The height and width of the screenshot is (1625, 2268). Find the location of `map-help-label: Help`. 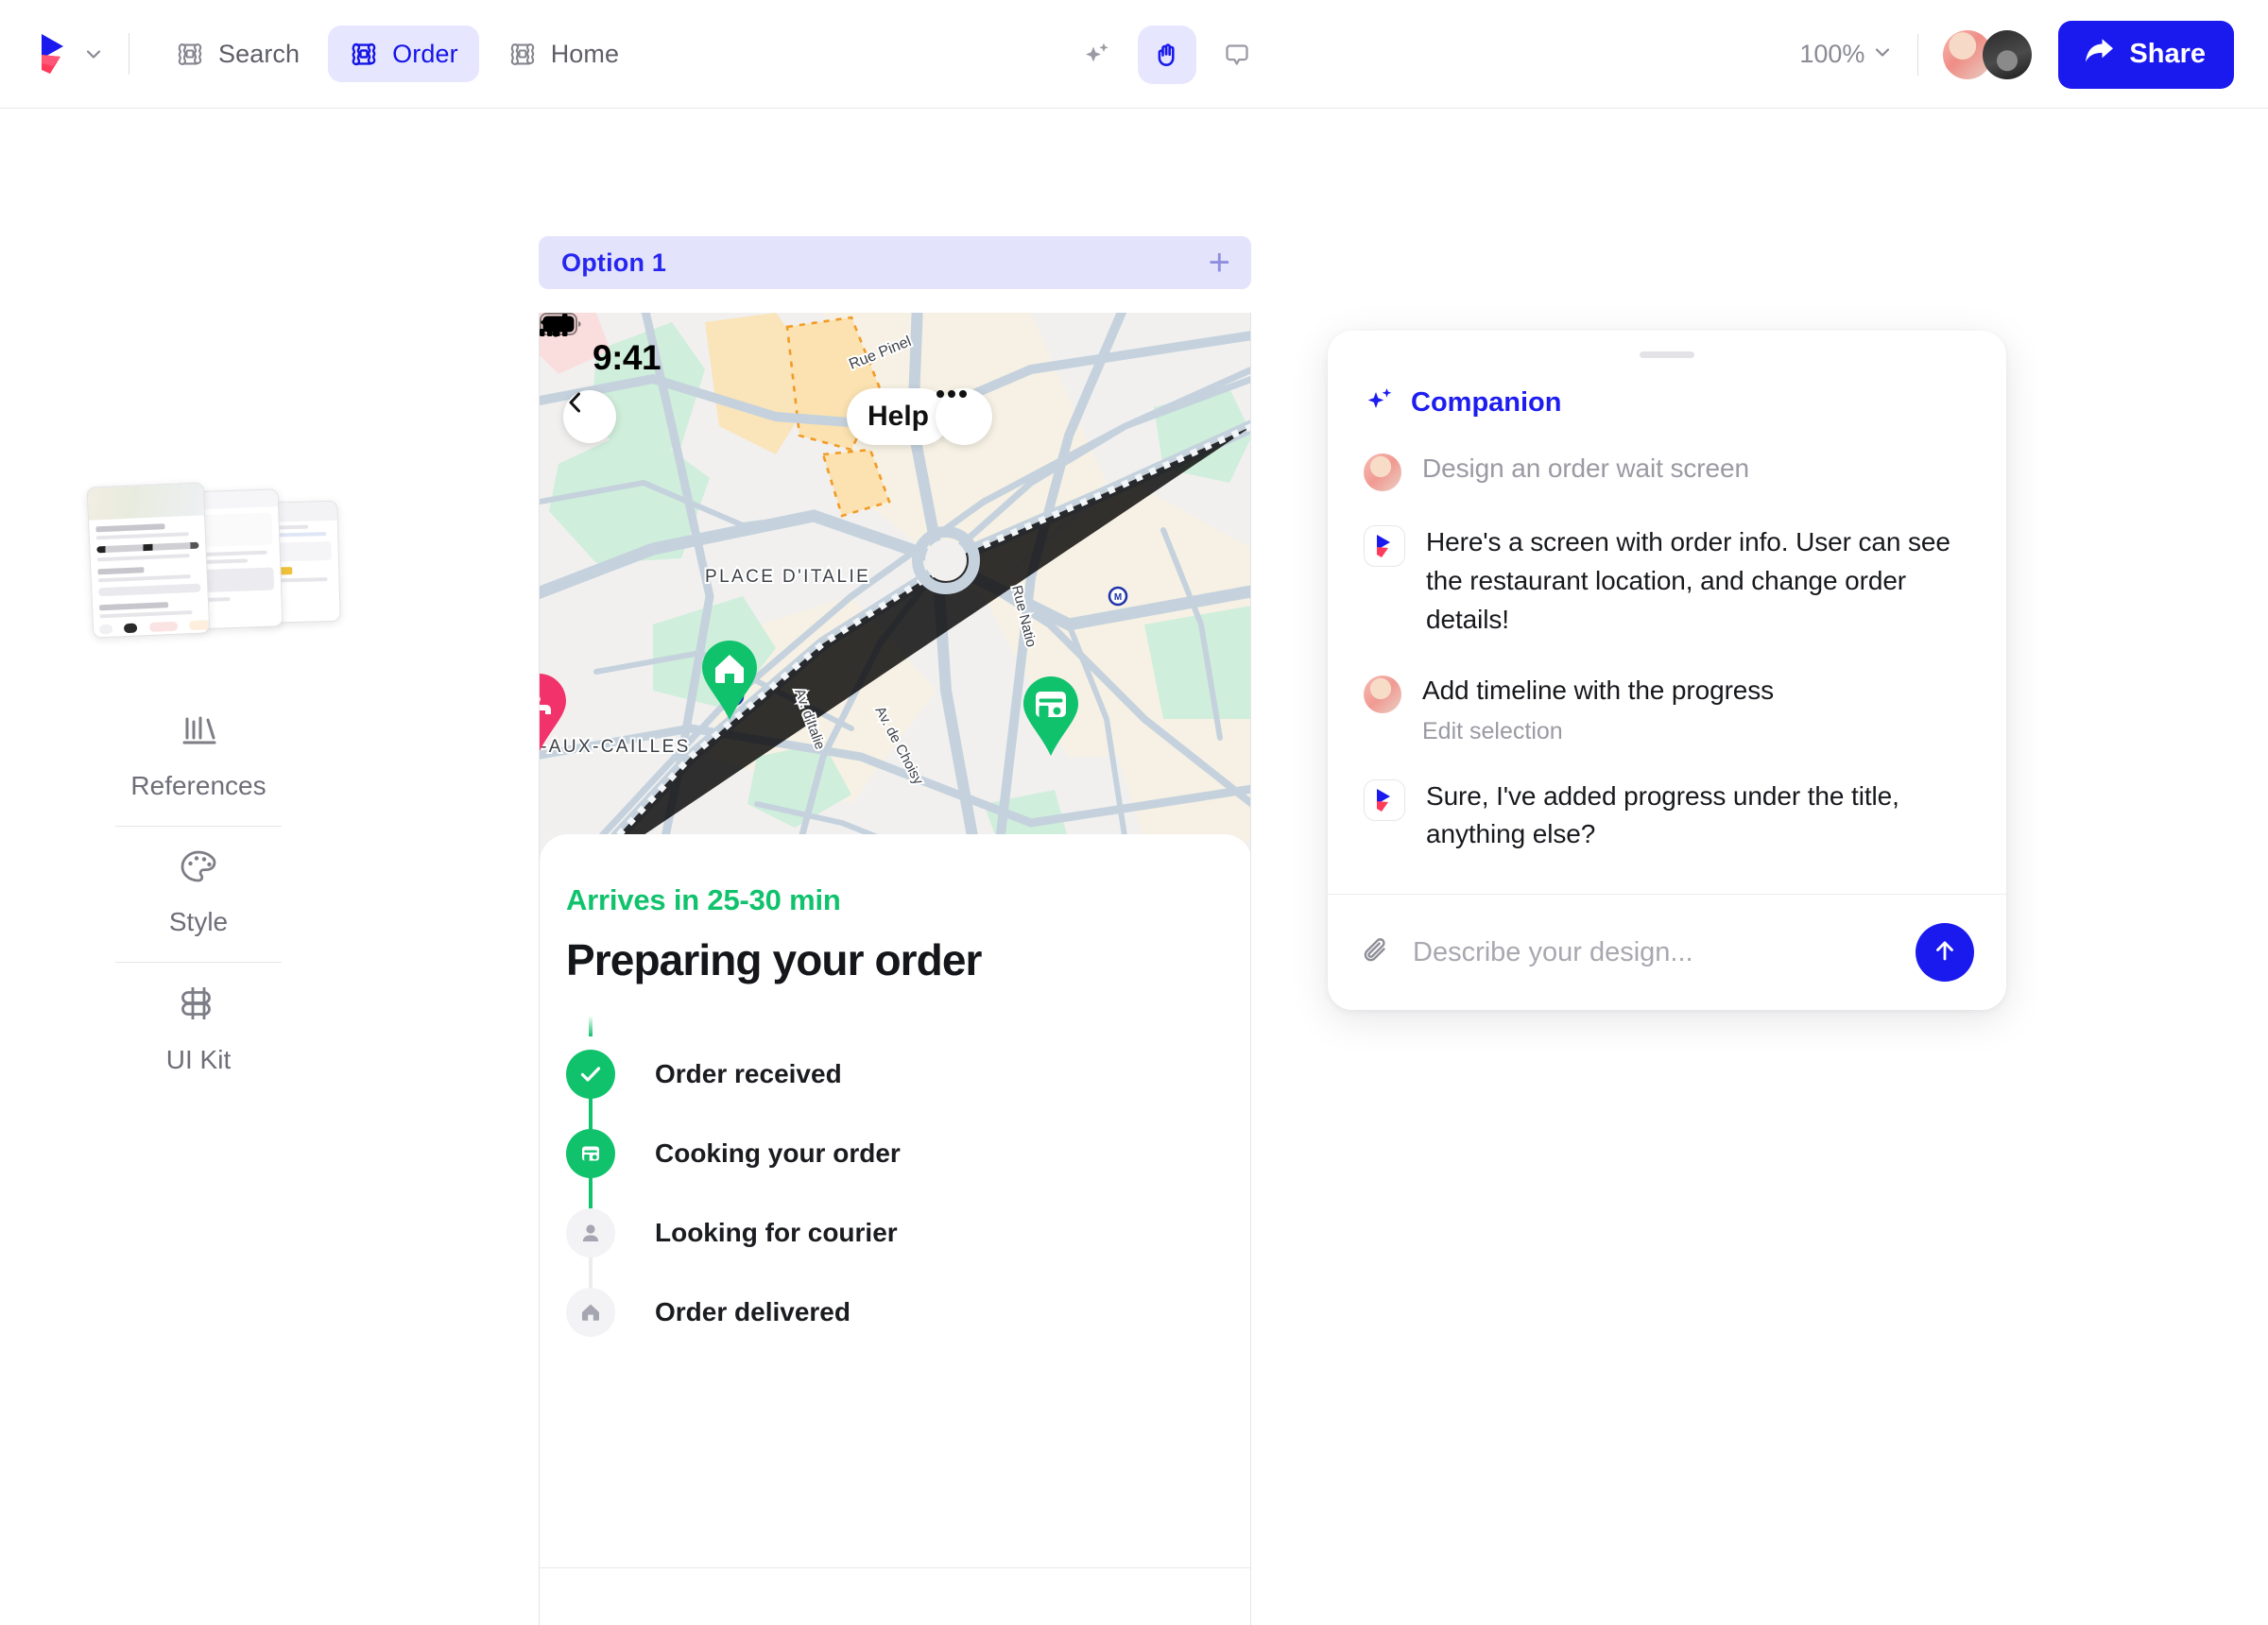

map-help-label: Help is located at coordinates (899, 417).